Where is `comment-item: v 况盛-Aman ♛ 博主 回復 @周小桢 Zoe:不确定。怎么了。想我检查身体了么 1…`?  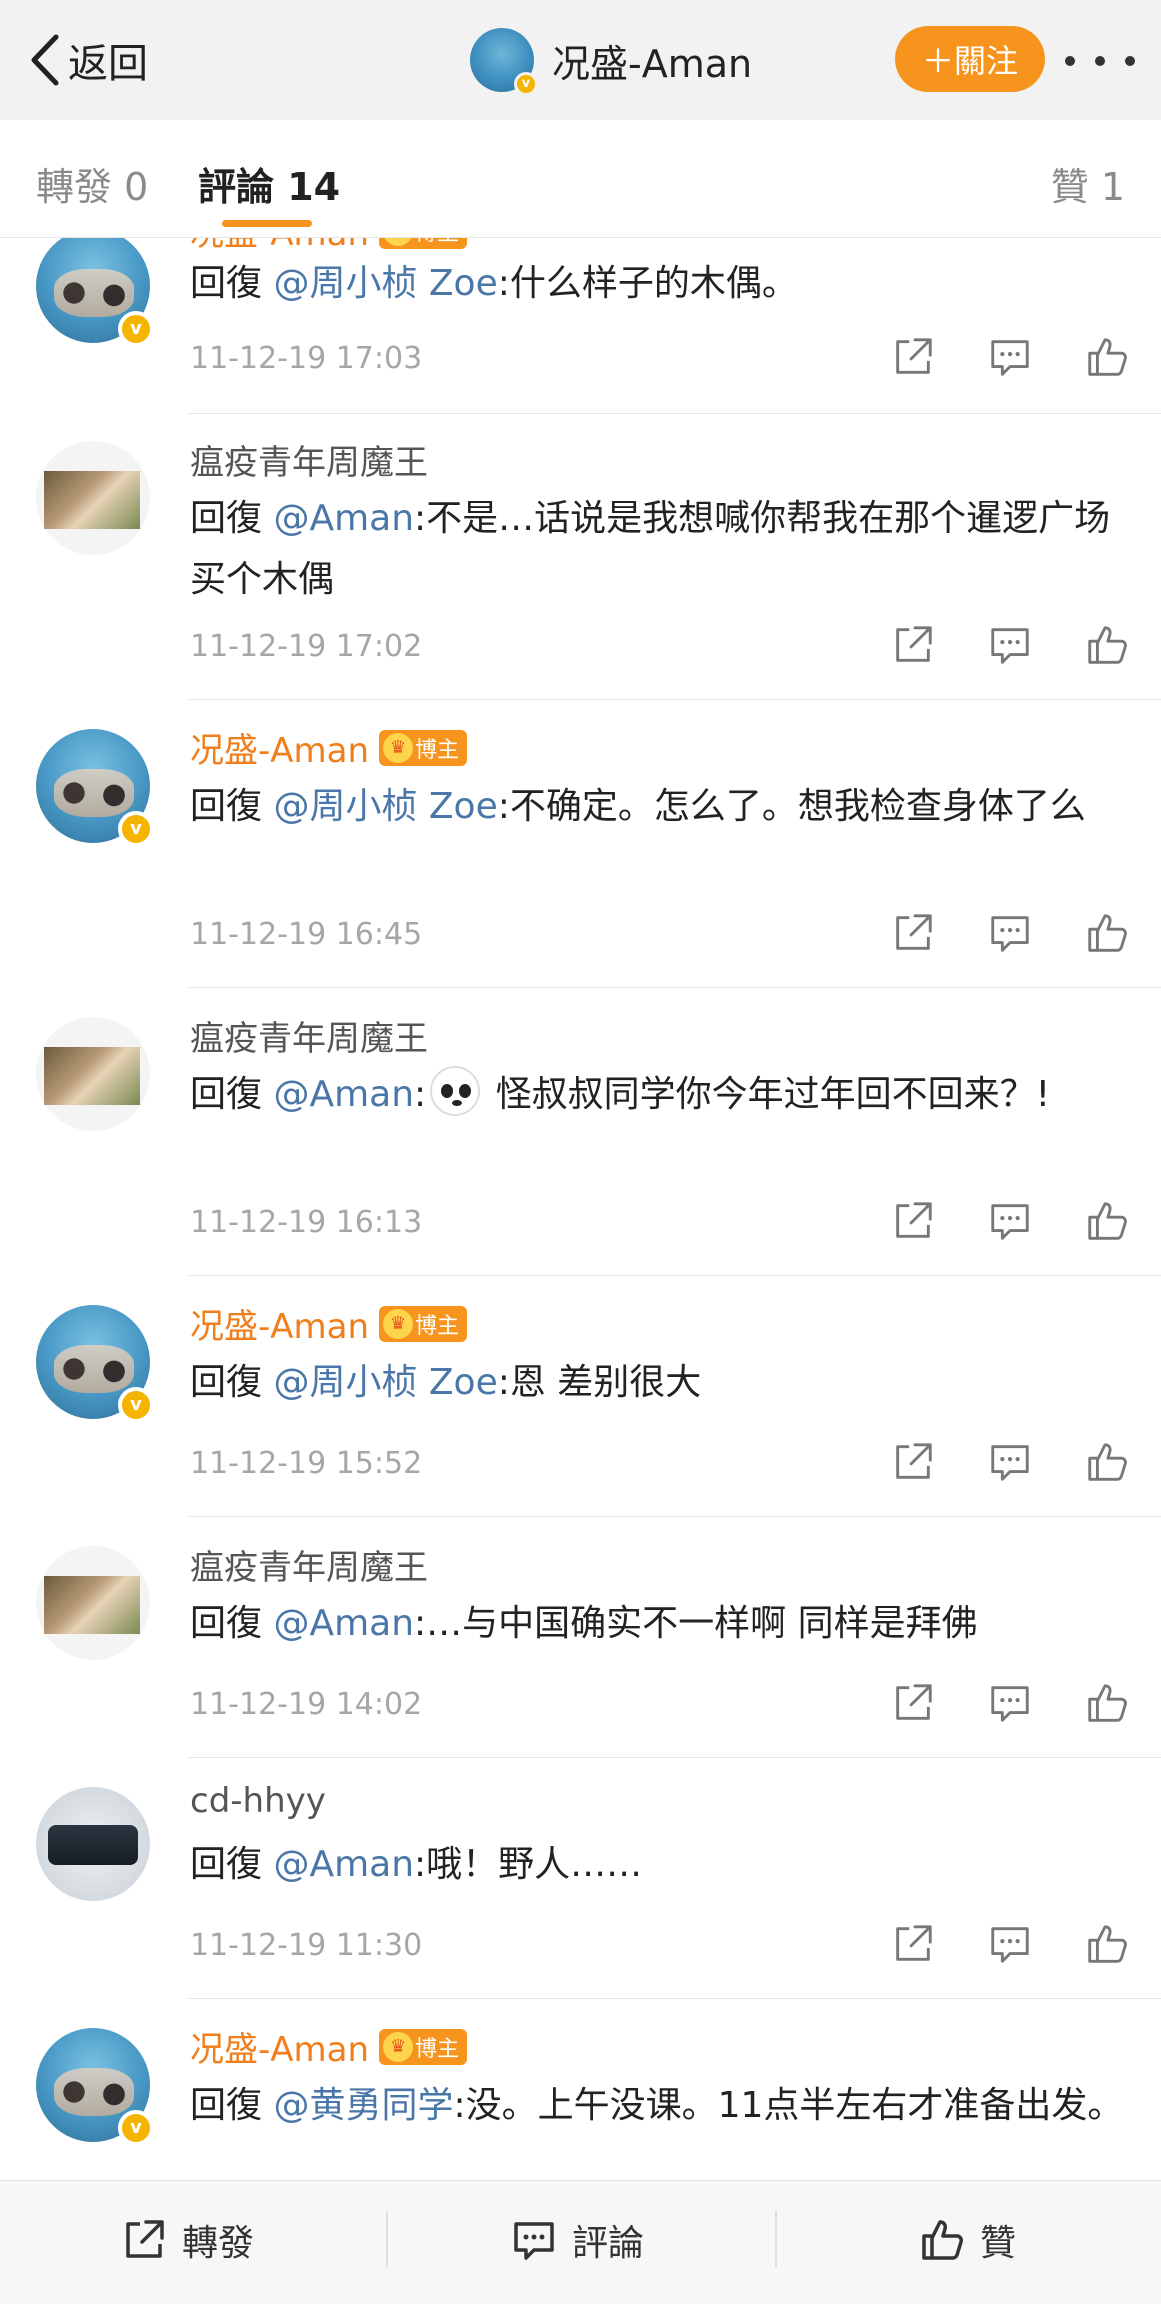
comment-item: v 况盛-Aman ♛ 博主 回復 @周小桢 Zoe:不确定。怎么了。想我检查身体了么 1… is located at coordinates (580, 844).